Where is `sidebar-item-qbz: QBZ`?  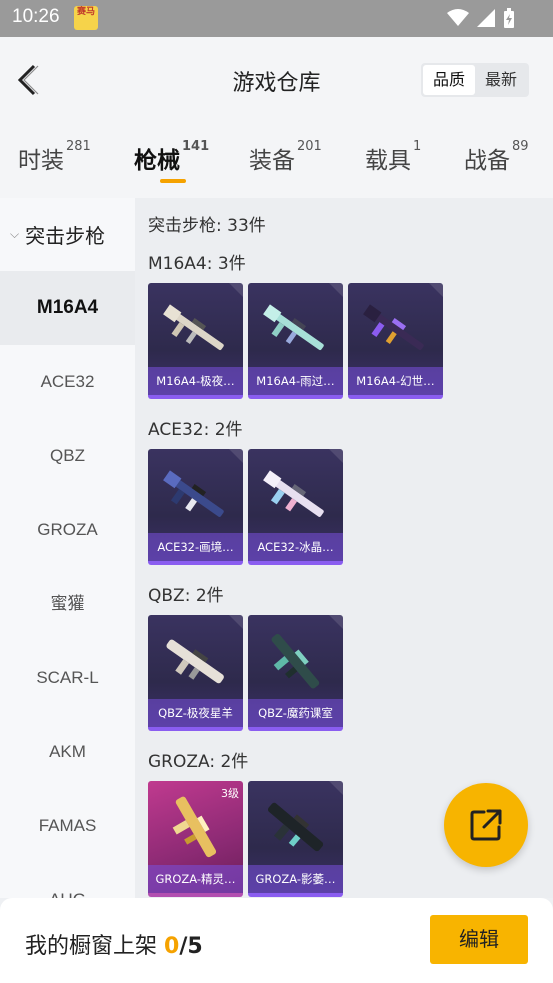
sidebar-item-qbz: QBZ is located at coordinates (67, 456).